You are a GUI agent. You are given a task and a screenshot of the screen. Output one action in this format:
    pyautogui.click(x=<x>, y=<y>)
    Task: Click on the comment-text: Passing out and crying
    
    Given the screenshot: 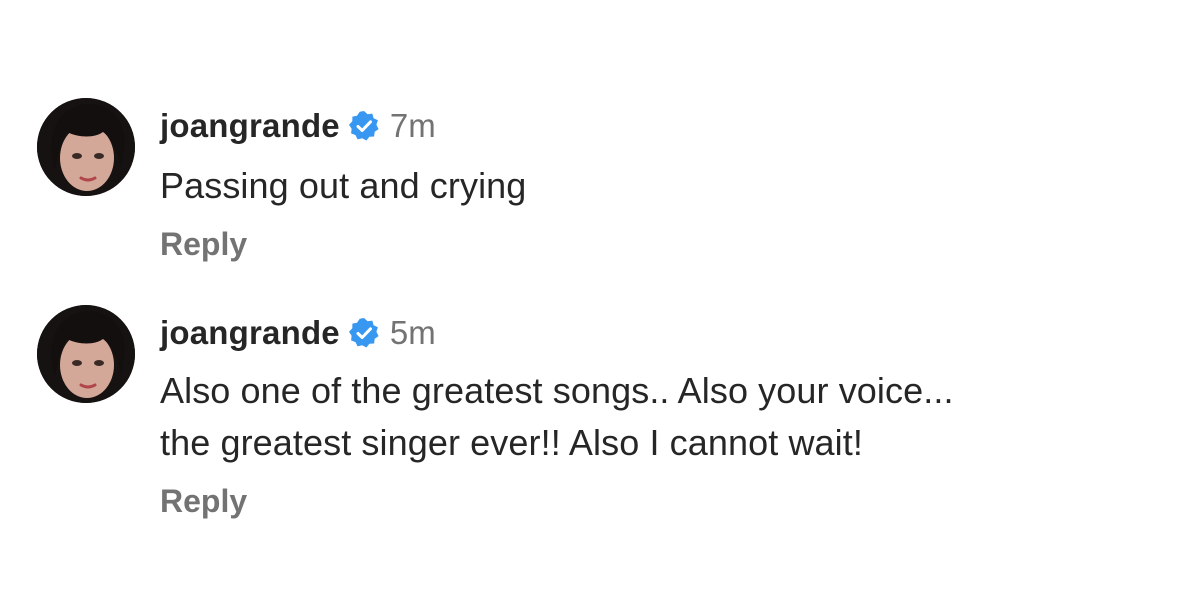 What is the action you would take?
    pyautogui.click(x=665, y=186)
    